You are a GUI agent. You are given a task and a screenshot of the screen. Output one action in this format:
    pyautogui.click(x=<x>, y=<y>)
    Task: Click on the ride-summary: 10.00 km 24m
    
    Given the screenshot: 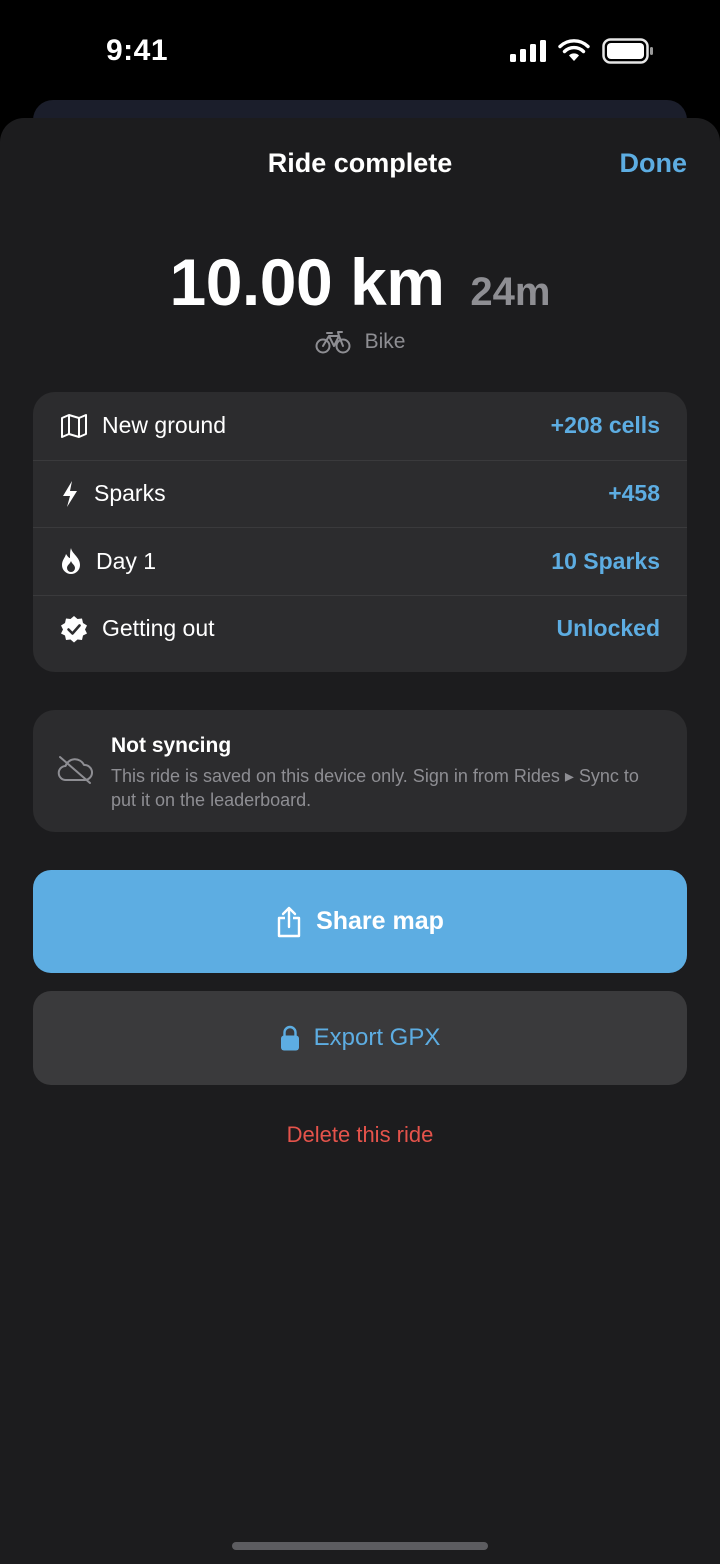 What is the action you would take?
    pyautogui.click(x=360, y=282)
    